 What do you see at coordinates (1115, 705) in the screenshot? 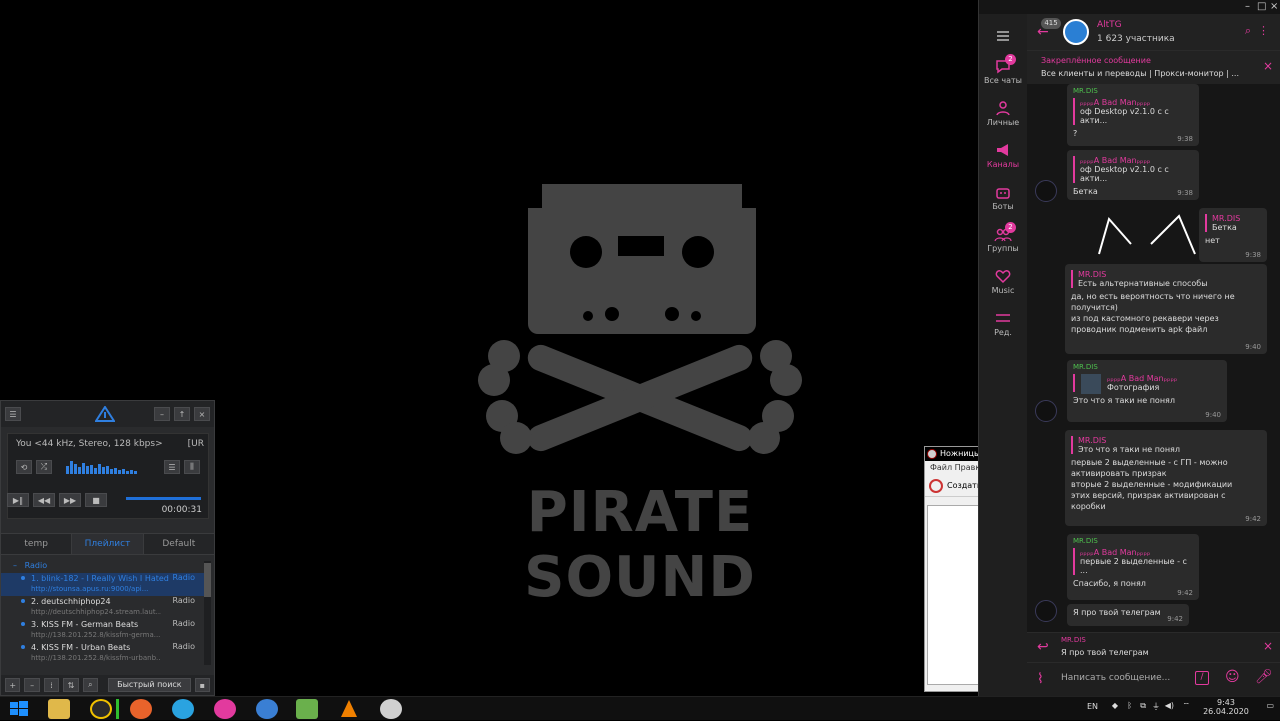
I see `dropbox-icon: ◆` at bounding box center [1115, 705].